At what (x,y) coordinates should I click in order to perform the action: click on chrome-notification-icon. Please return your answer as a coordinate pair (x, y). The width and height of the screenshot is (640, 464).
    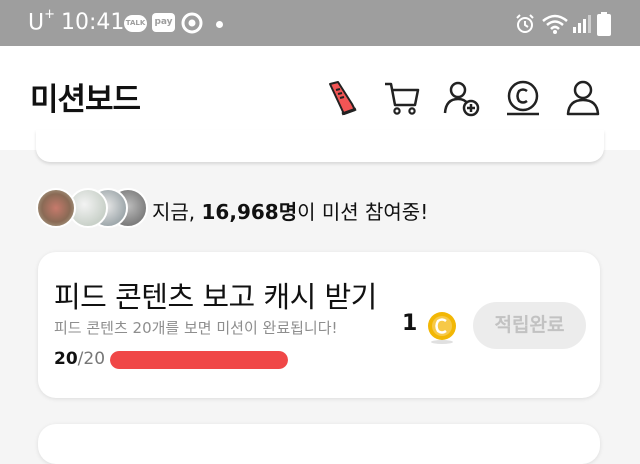
    Looking at the image, I should click on (192, 23).